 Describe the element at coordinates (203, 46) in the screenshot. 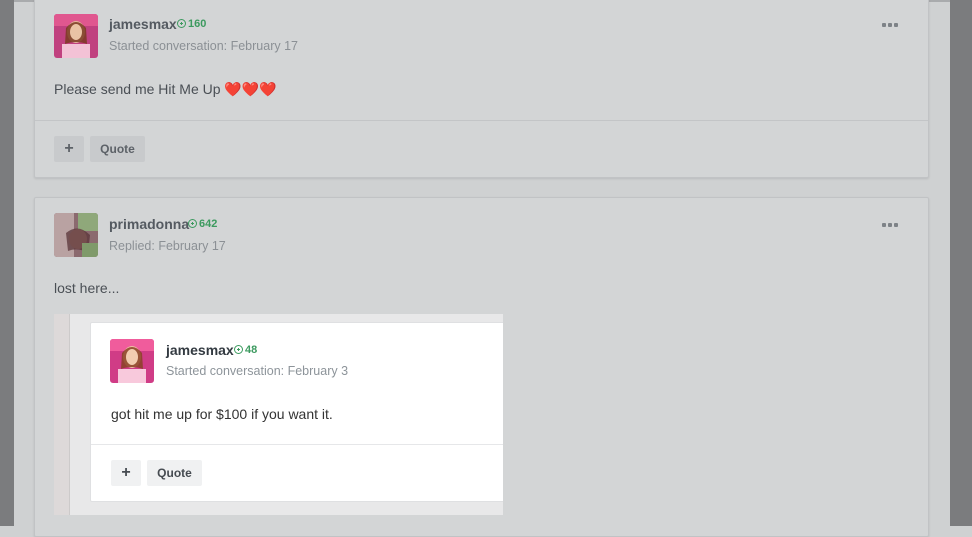

I see `post-meta: Started conversation: February 17` at that location.